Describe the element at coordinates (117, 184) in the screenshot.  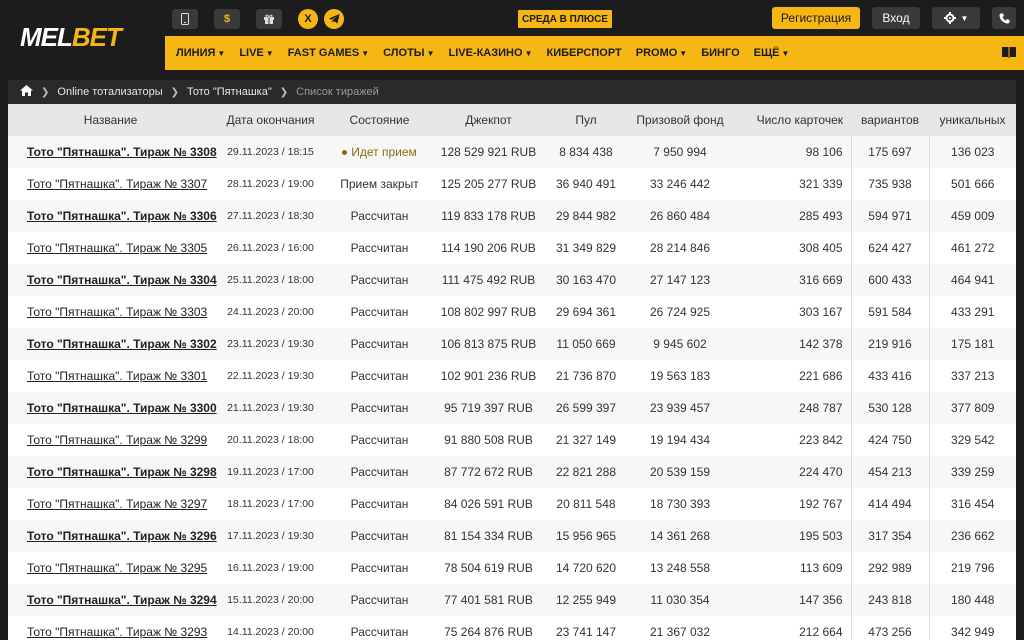
I see `draw-link: Тото "Пятнашка". Тираж № 3307` at that location.